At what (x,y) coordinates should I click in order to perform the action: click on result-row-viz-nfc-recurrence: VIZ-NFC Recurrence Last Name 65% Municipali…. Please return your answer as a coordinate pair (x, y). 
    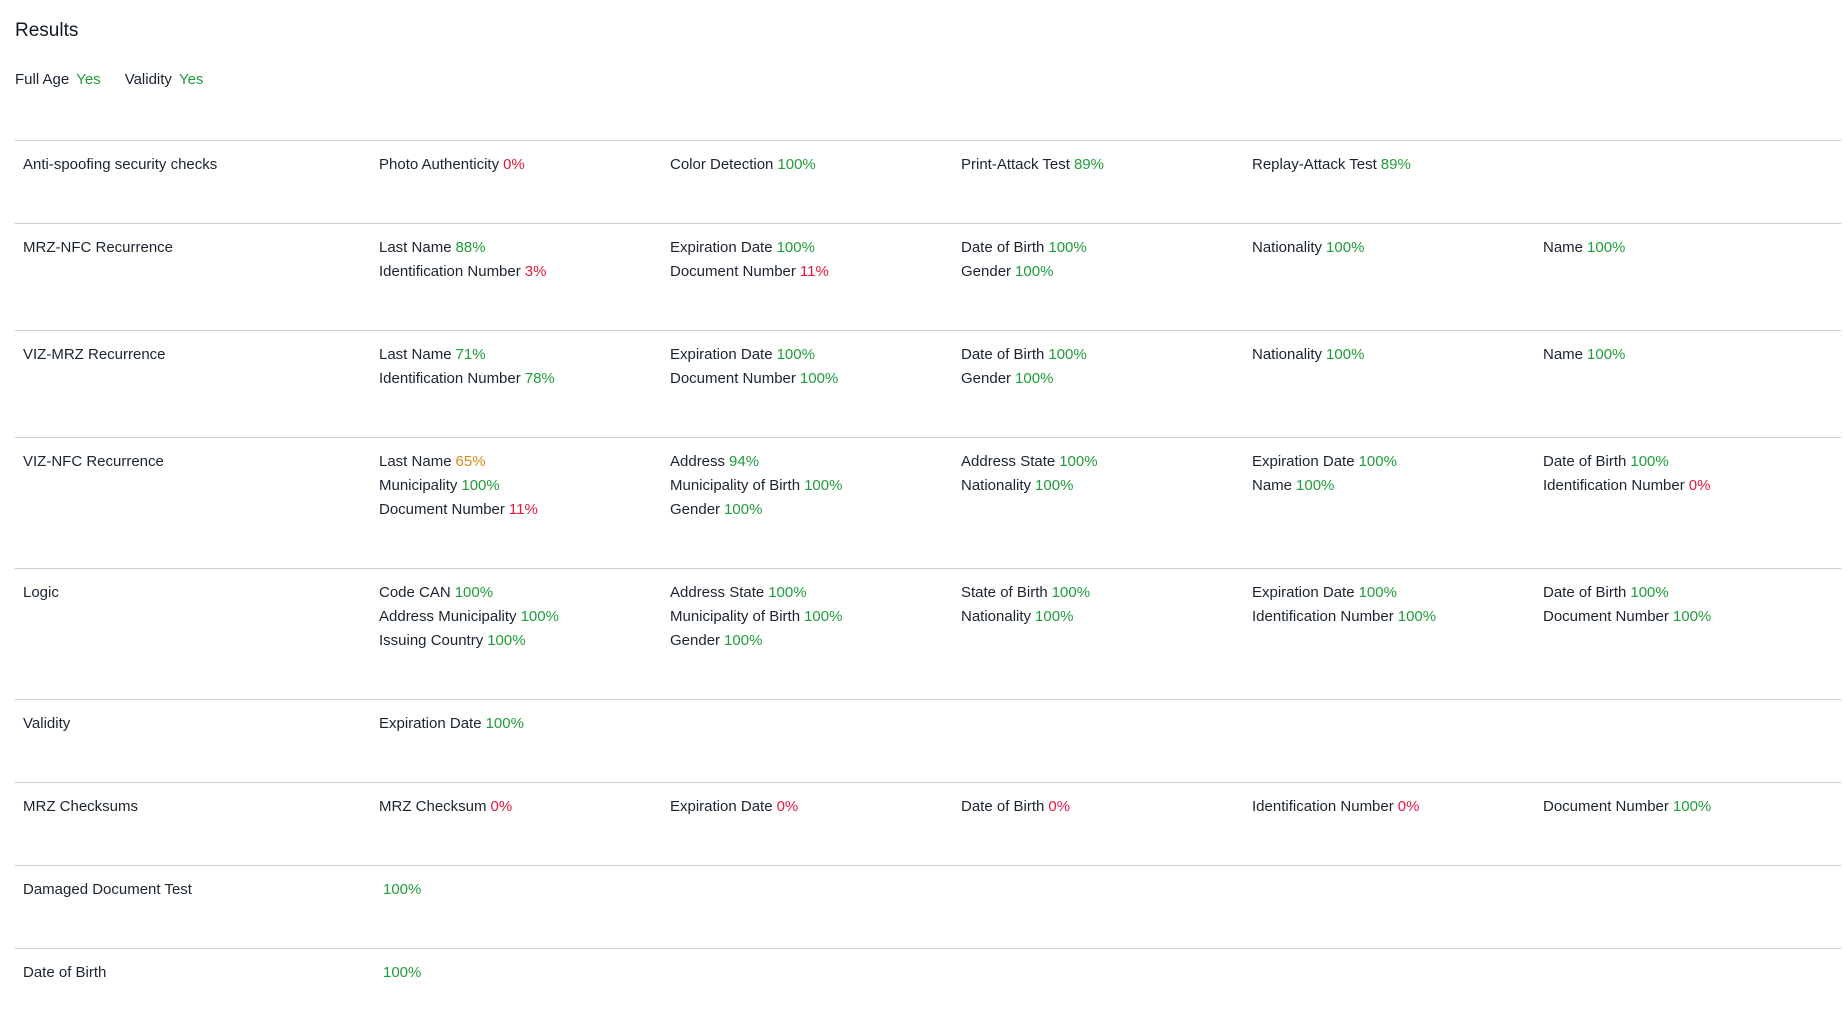
    Looking at the image, I should click on (928, 502).